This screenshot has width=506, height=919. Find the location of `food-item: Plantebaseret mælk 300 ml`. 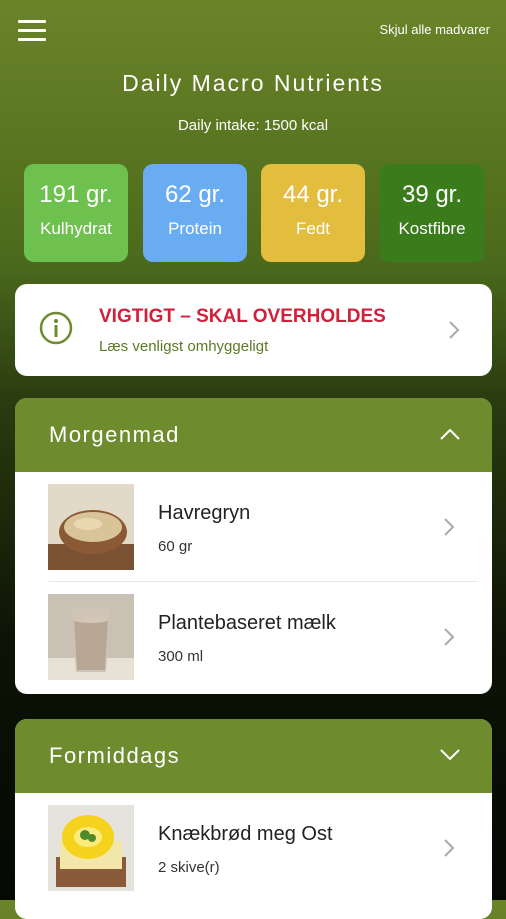

food-item: Plantebaseret mælk 300 ml is located at coordinates (253, 637).